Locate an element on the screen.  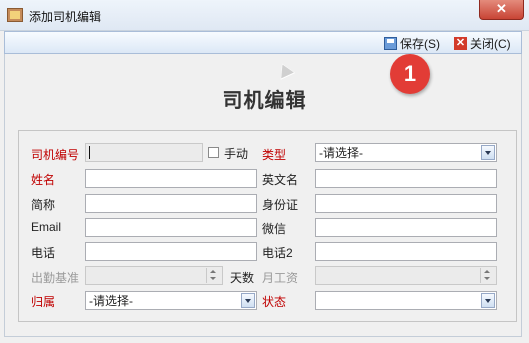
close-button: ✕ 关闭(C) is located at coordinates (482, 43).